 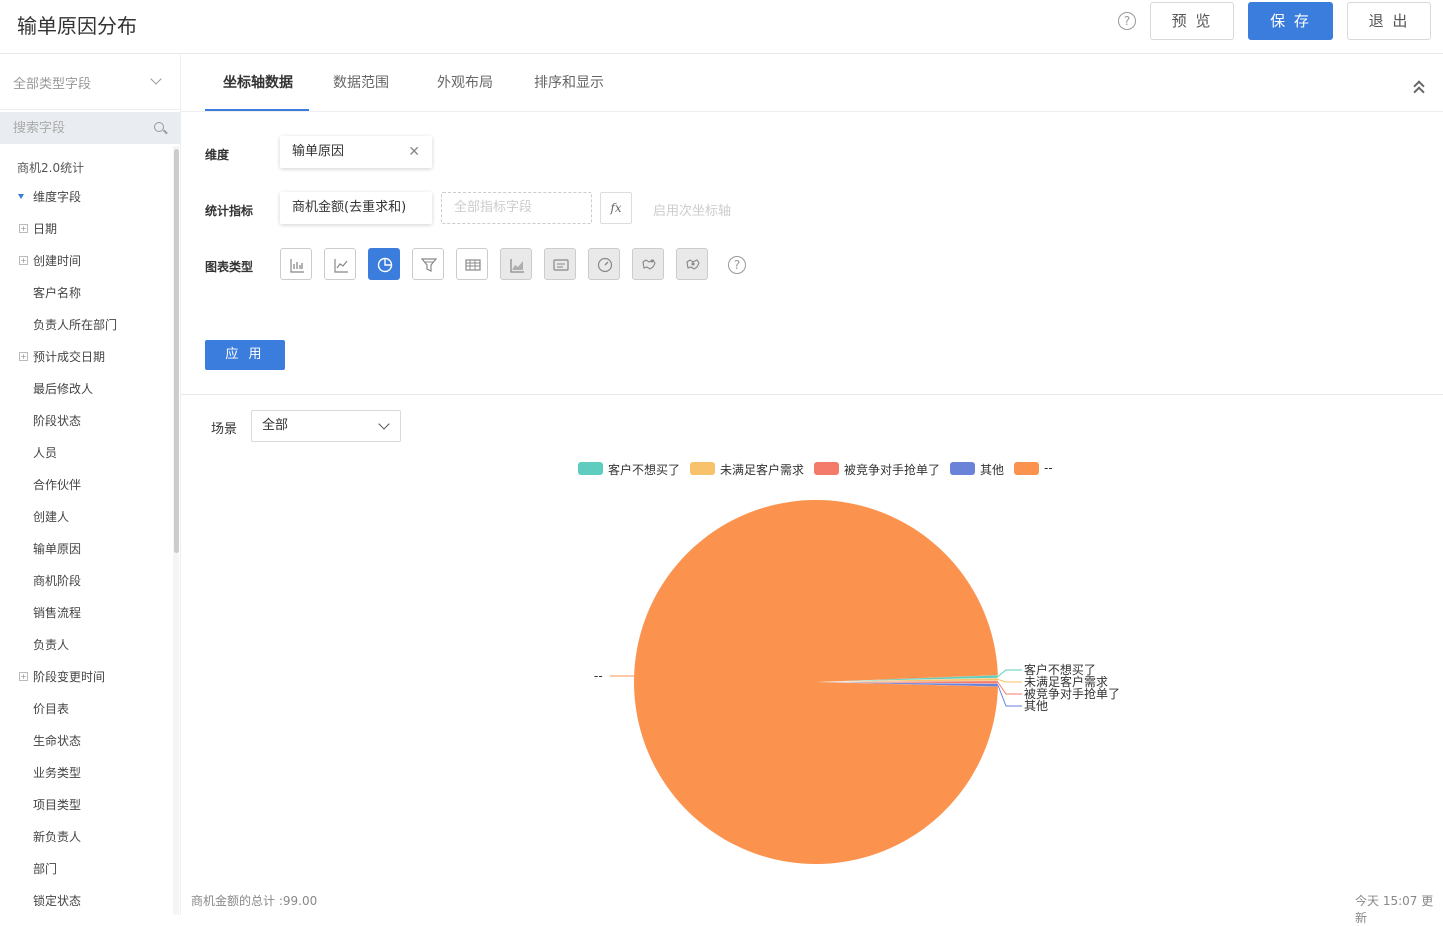 I want to click on scene-label: 场景, so click(x=224, y=429).